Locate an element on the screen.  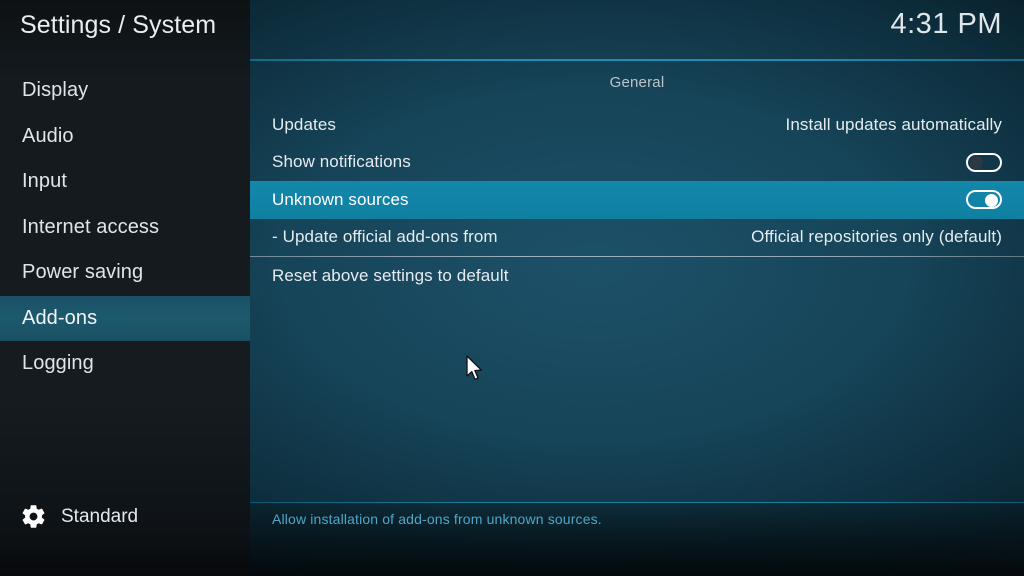
sidebar-settings-level: Standard is located at coordinates (79, 516).